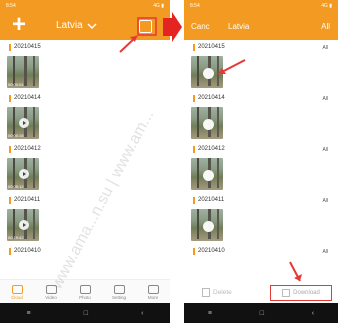  Describe the element at coordinates (261, 169) in the screenshot. I see `list-item: 20210412 All` at that location.